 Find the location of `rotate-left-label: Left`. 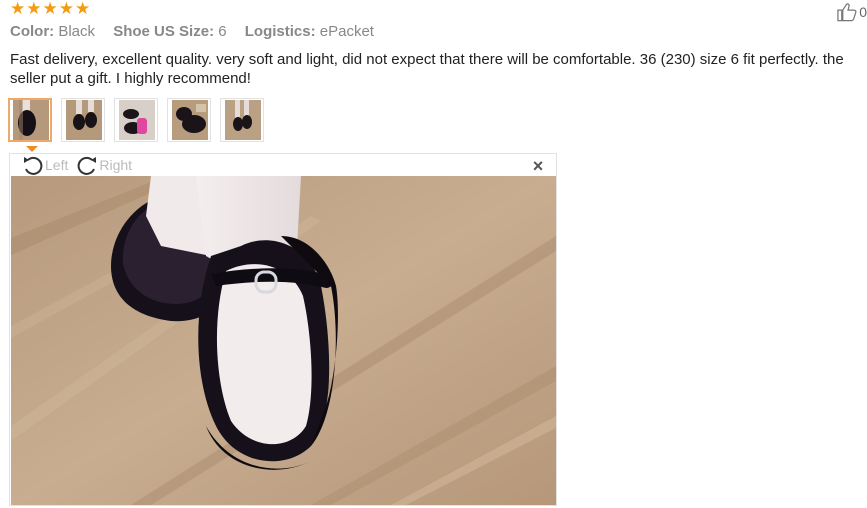

rotate-left-label: Left is located at coordinates (57, 165).